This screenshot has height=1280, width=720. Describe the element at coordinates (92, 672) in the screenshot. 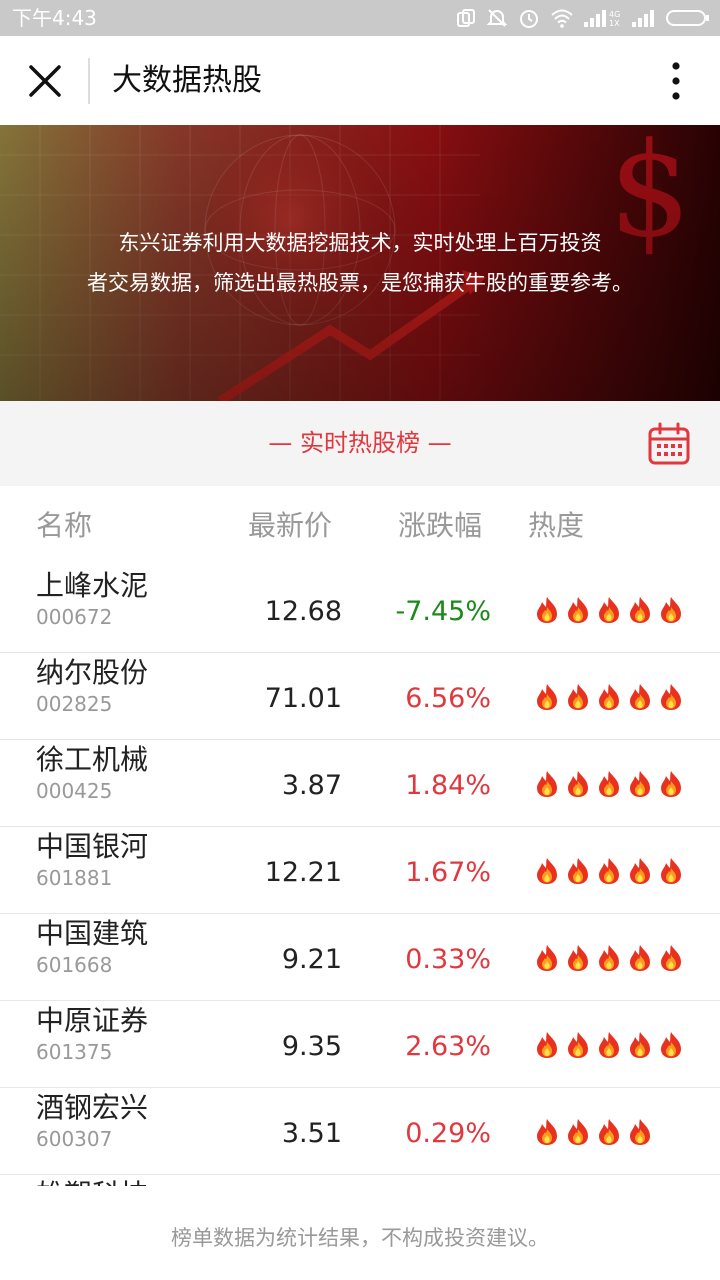

I see `stock-name: 纳尔股份` at that location.